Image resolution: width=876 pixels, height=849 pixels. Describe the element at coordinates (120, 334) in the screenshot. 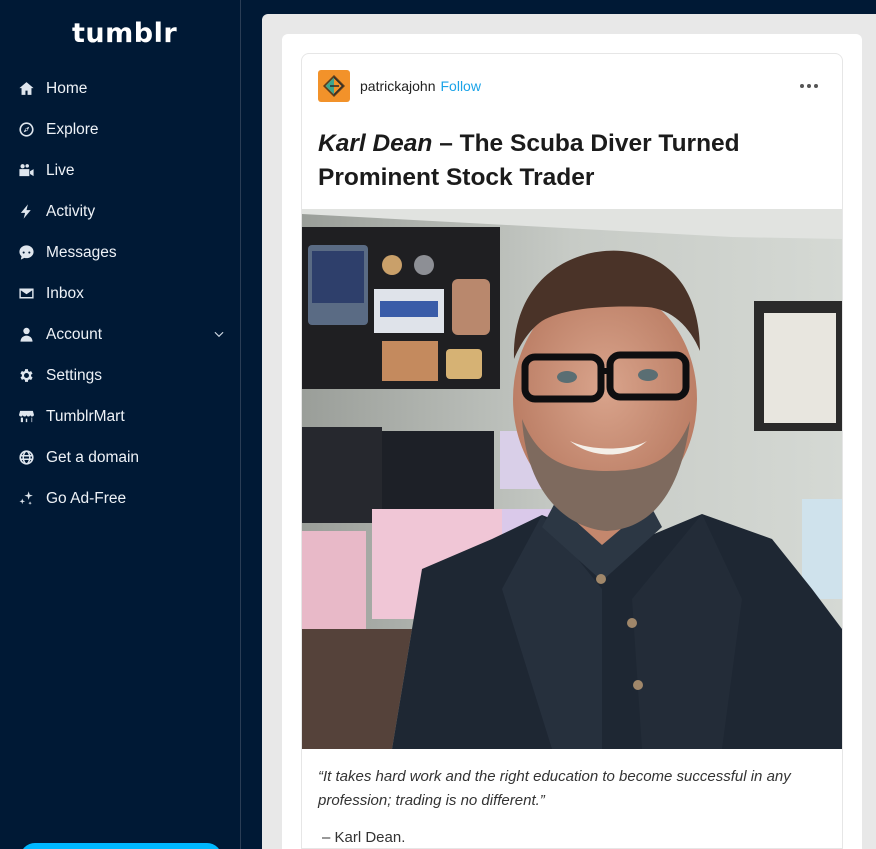

I see `sidebar-item-account: Account` at that location.